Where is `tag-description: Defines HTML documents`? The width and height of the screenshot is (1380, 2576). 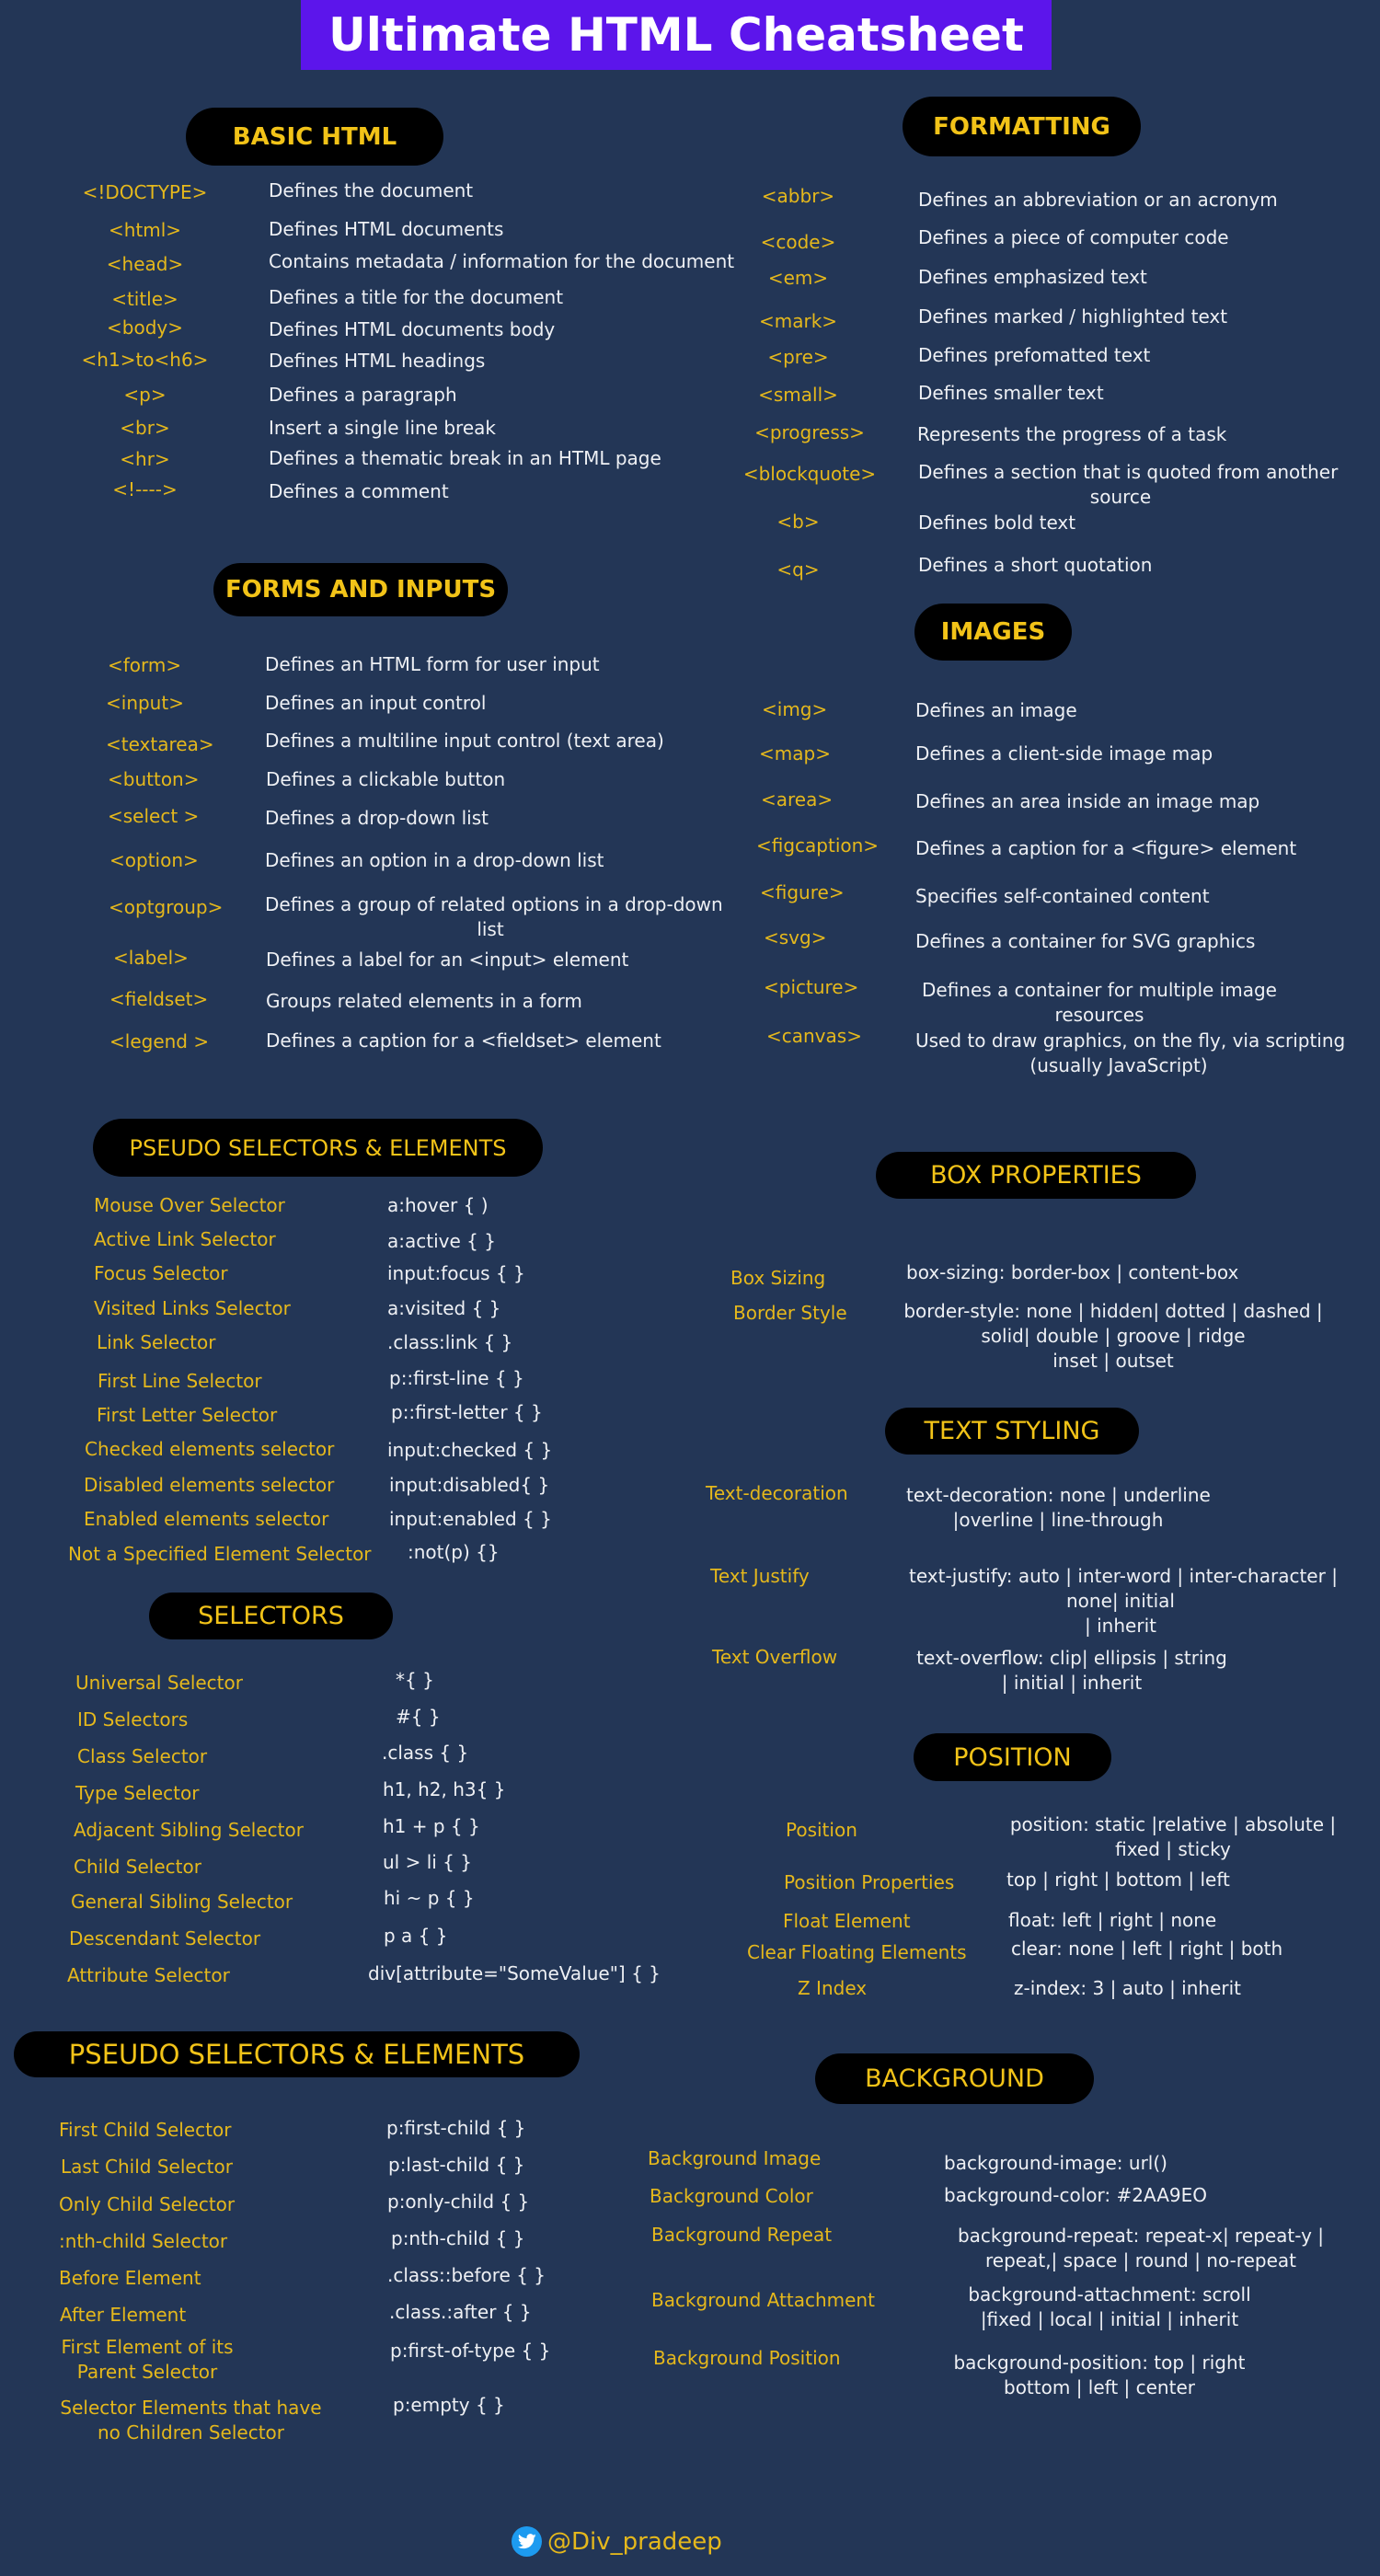 tag-description: Defines HTML documents is located at coordinates (386, 229).